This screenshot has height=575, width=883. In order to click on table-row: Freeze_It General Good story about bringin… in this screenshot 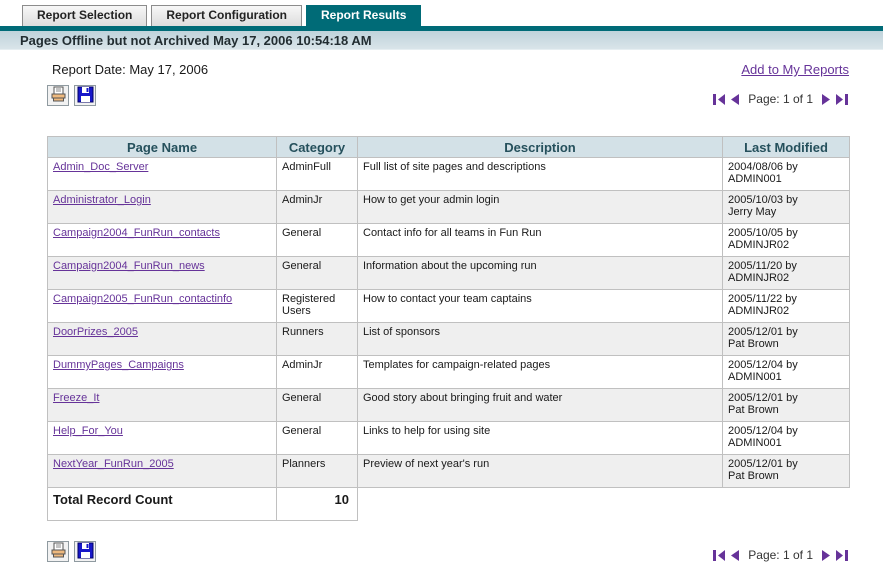, I will do `click(448, 405)`.